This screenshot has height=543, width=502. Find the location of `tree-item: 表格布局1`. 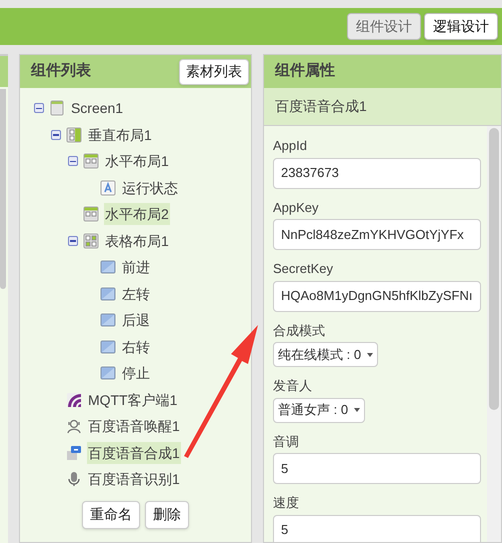

tree-item: 表格布局1 is located at coordinates (137, 241).